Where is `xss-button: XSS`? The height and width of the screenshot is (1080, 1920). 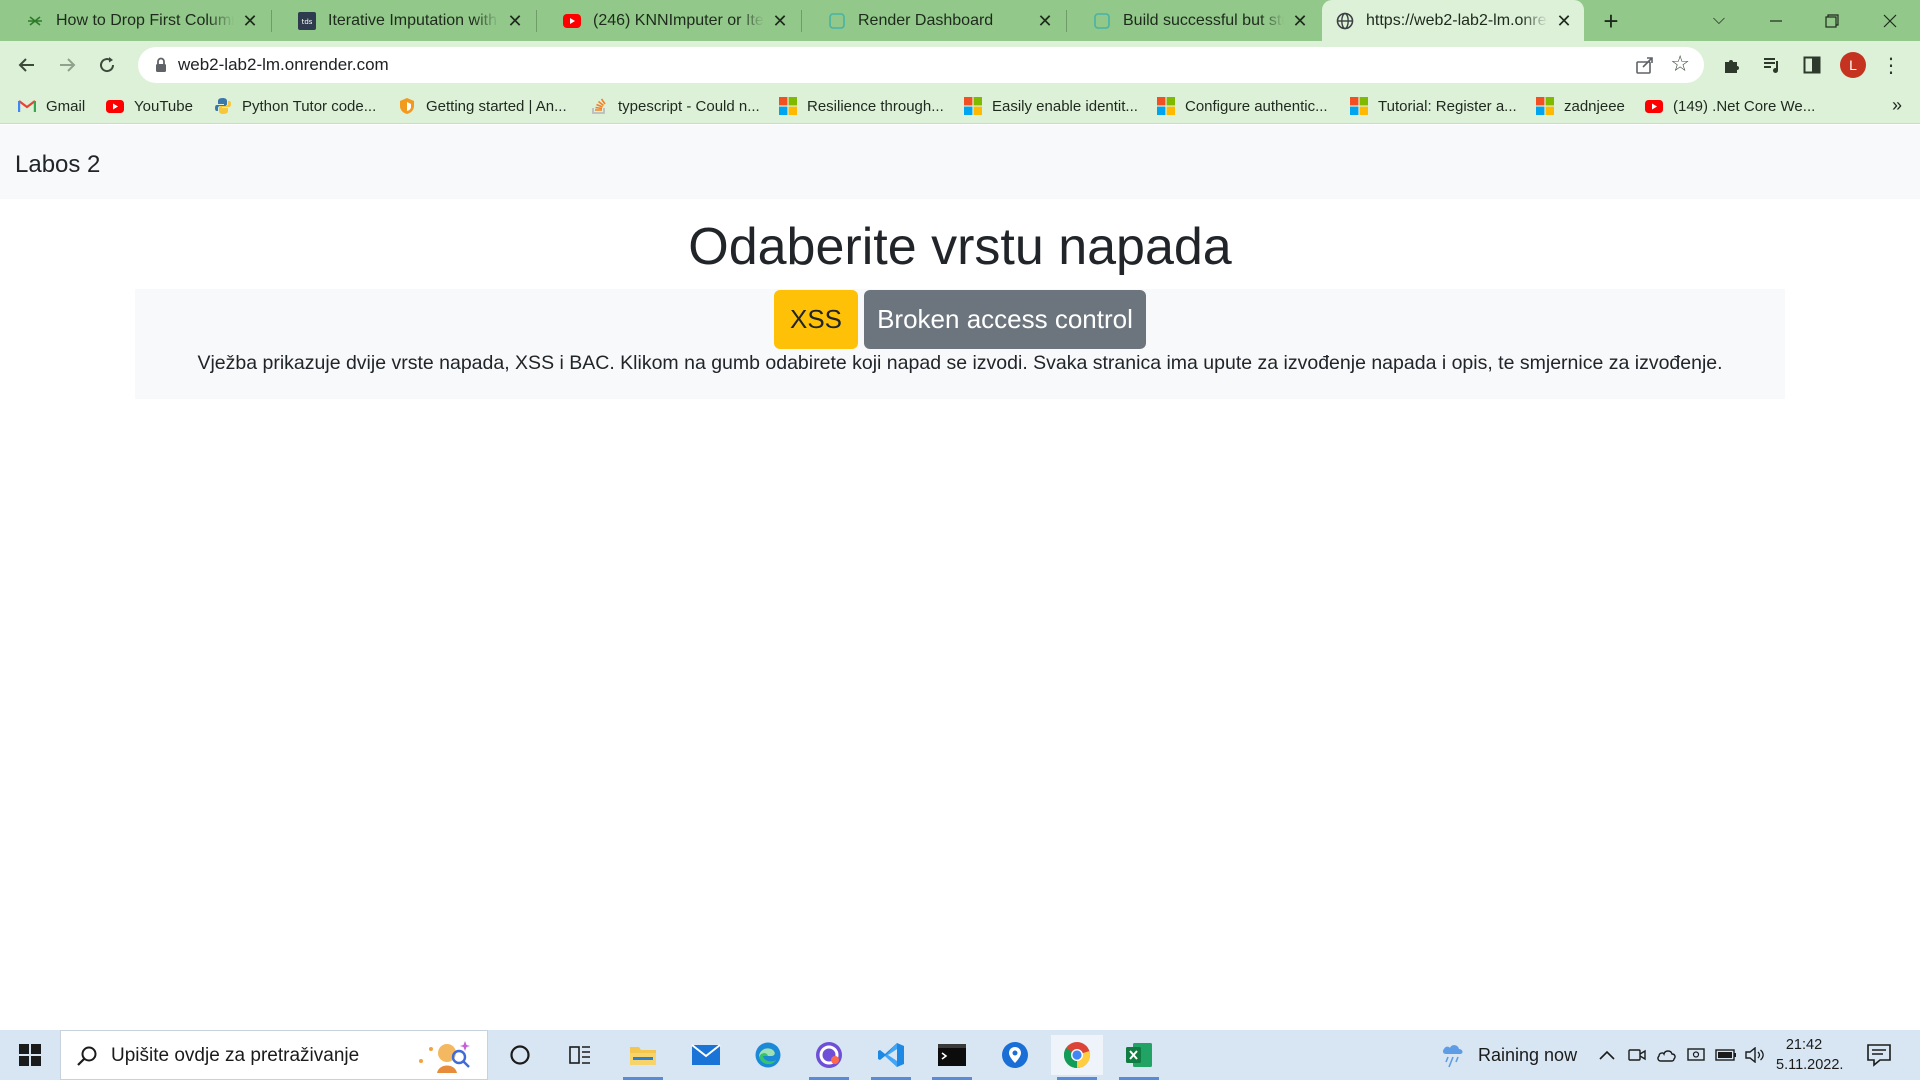
xss-button: XSS is located at coordinates (816, 319).